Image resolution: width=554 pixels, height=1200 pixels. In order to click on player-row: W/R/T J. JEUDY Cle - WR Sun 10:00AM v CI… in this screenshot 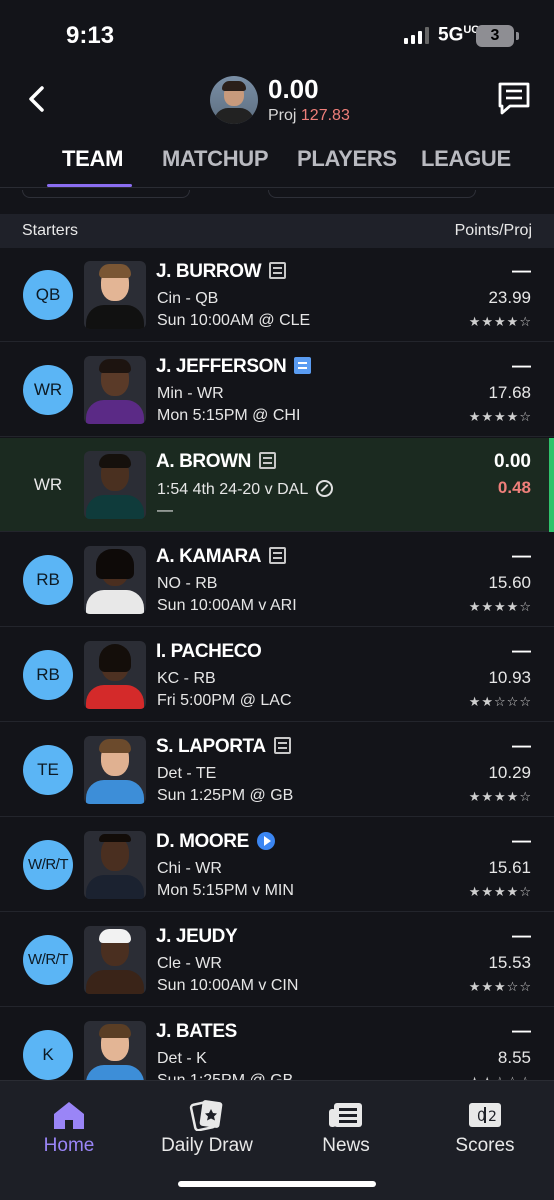, I will do `click(277, 960)`.